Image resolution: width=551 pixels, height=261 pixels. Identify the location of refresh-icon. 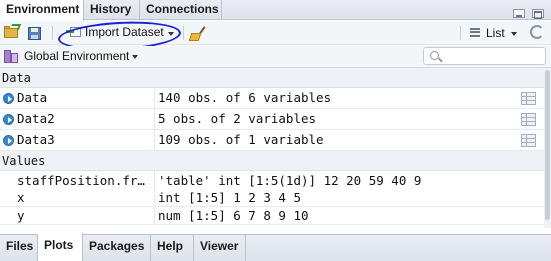
(537, 32).